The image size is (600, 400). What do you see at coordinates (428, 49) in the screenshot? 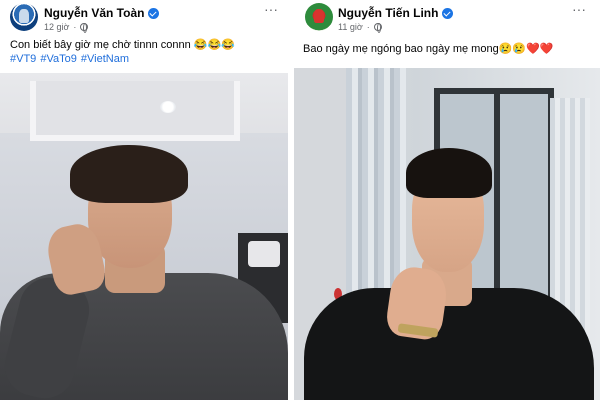
I see `post-caption: Bao ngày mẹ ngóng bao ngày mẹ mong😢😢❤️❤️` at bounding box center [428, 49].